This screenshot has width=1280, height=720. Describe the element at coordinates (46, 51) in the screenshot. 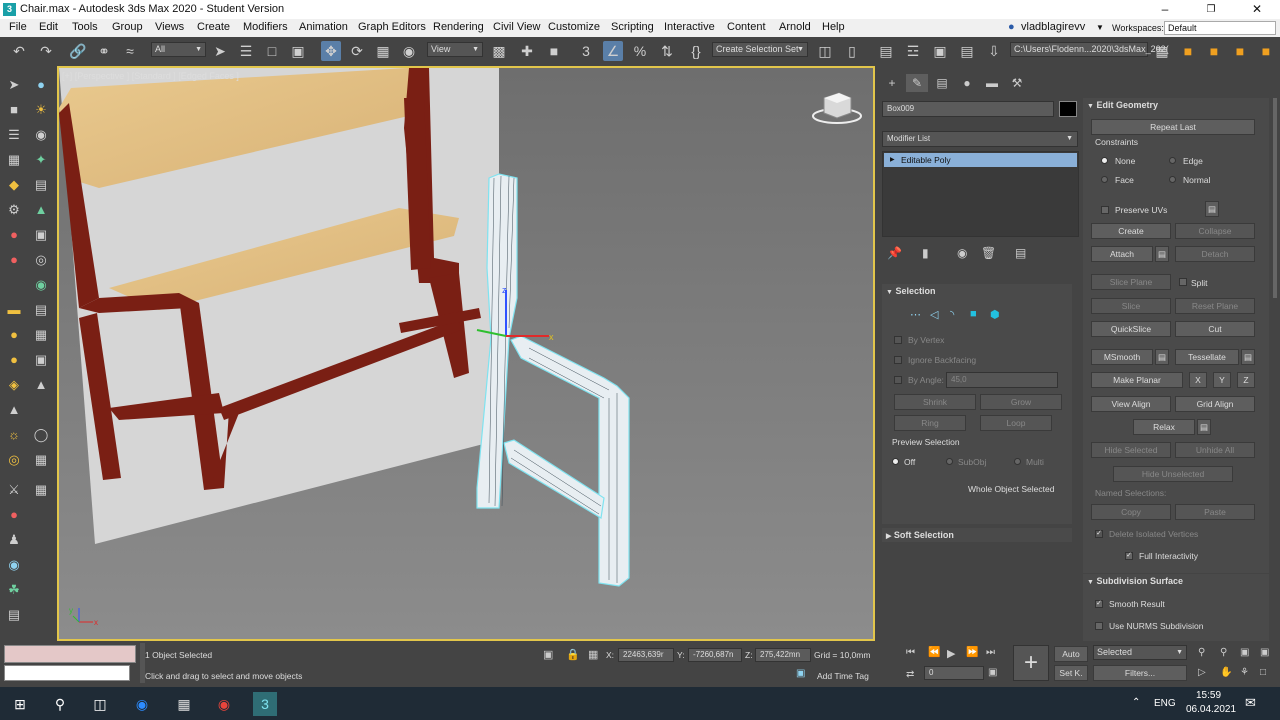

I see `redo-icon: ↷` at that location.